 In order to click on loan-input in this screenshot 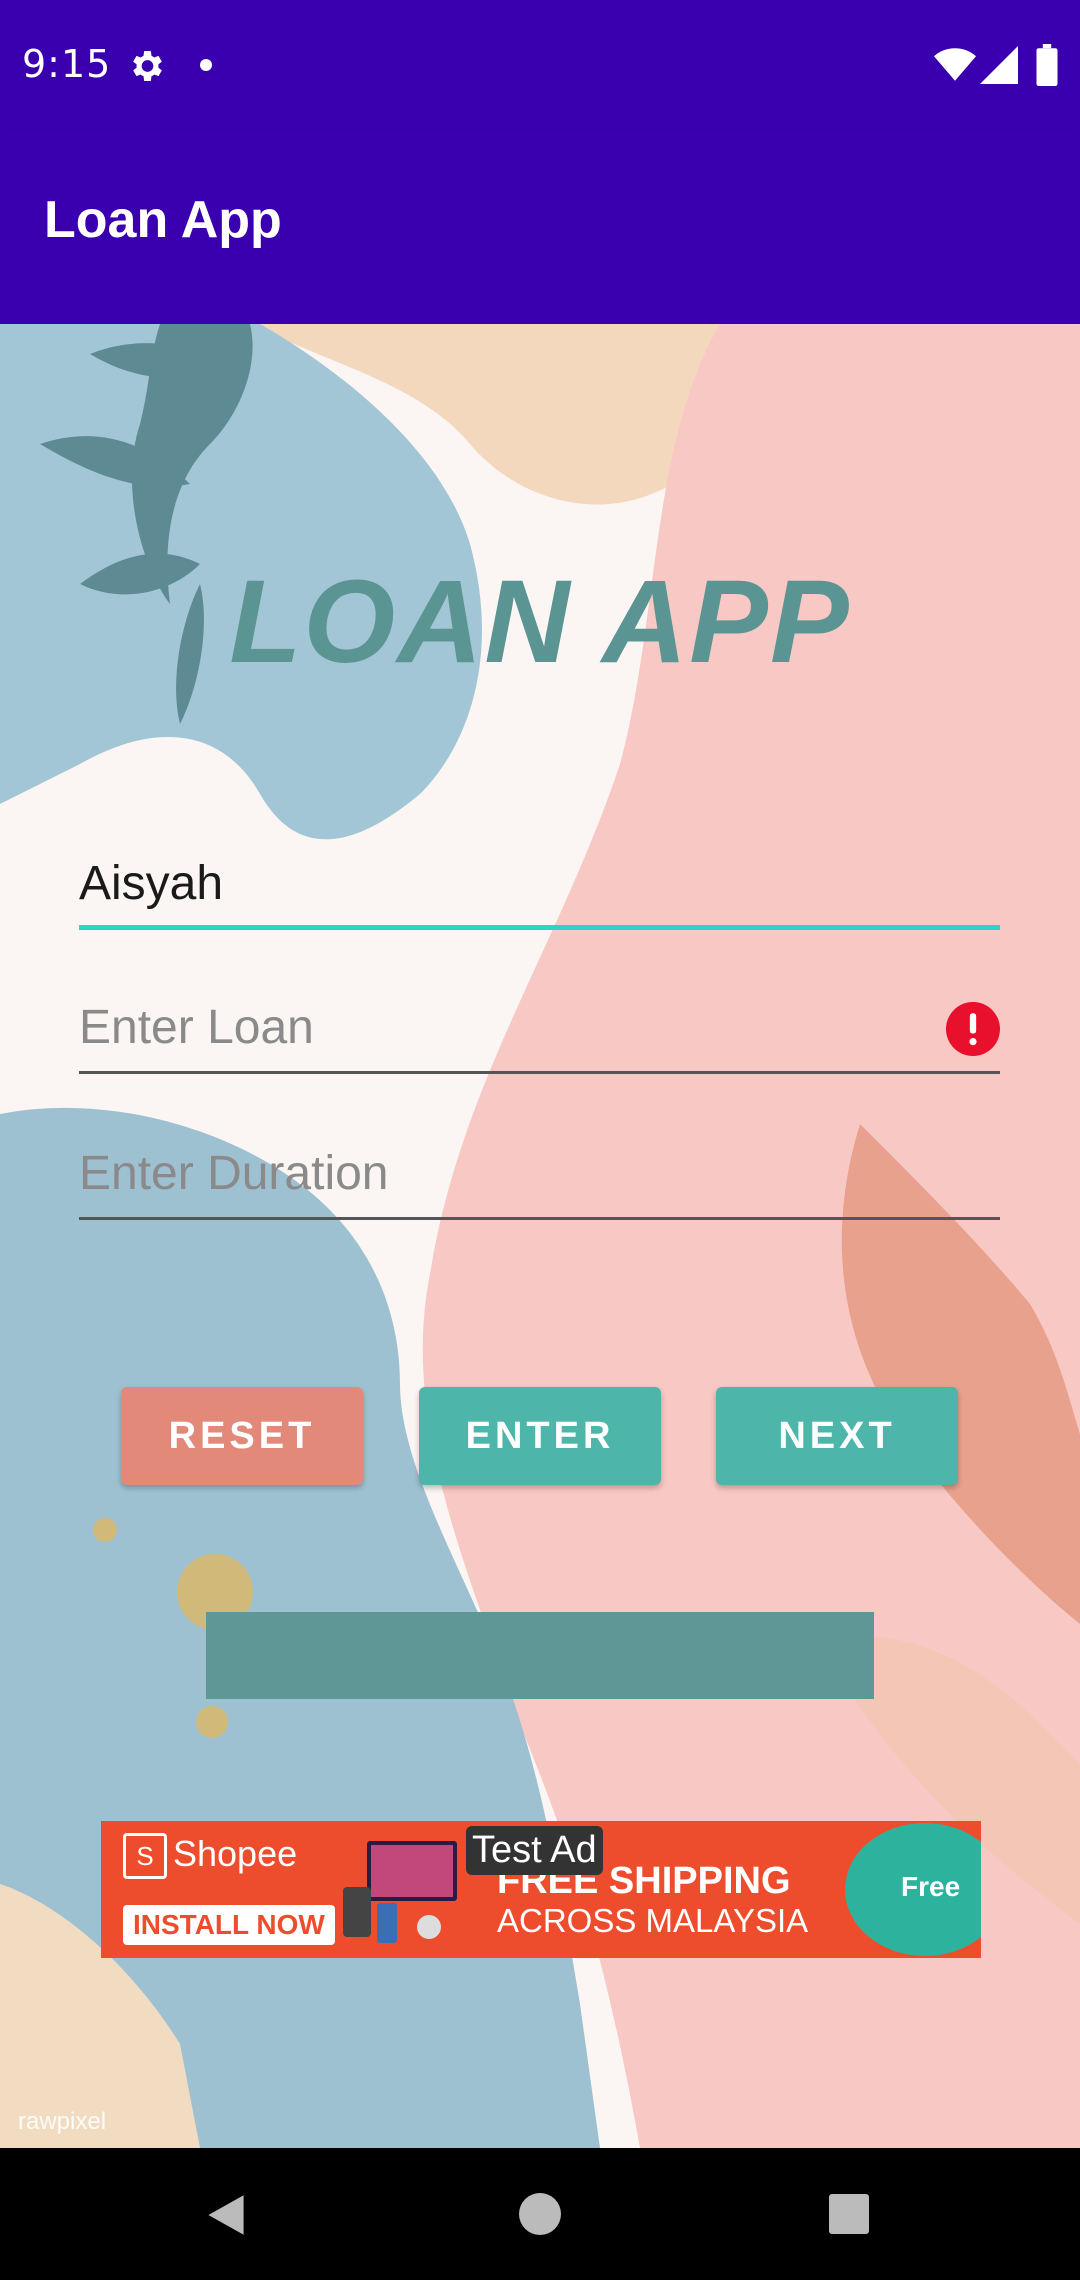, I will do `click(539, 1027)`.